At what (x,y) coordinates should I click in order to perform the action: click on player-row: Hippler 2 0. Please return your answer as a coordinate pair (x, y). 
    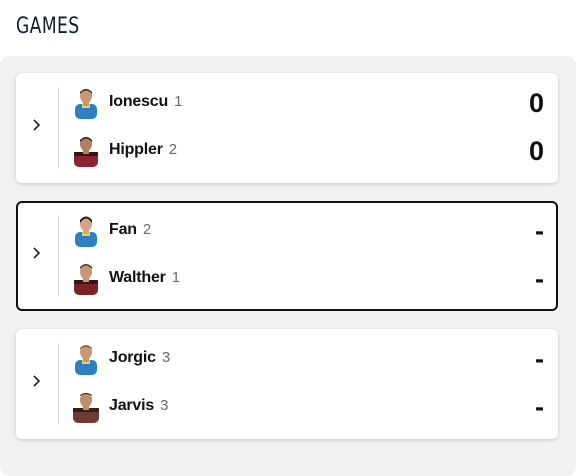
    Looking at the image, I should click on (307, 151).